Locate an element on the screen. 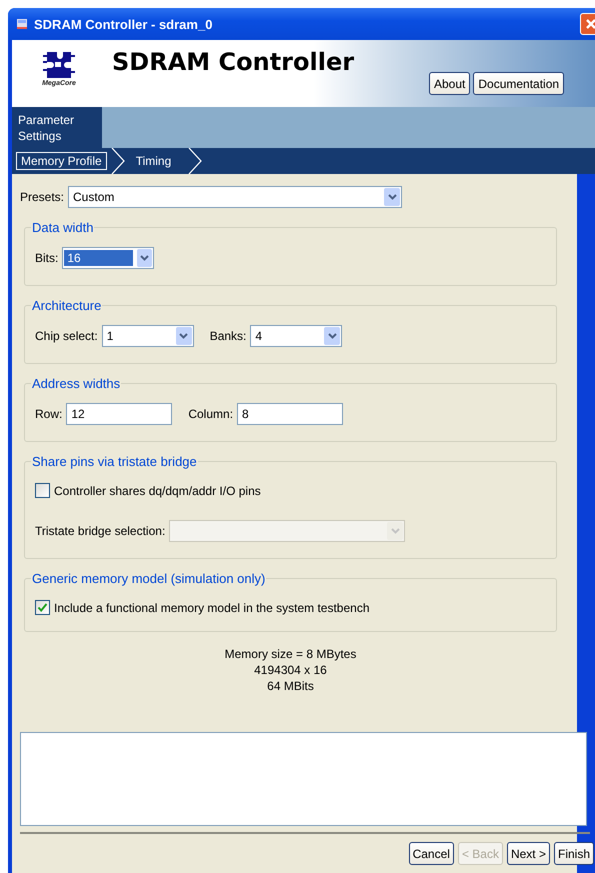  field-label: Banks: is located at coordinates (228, 336).